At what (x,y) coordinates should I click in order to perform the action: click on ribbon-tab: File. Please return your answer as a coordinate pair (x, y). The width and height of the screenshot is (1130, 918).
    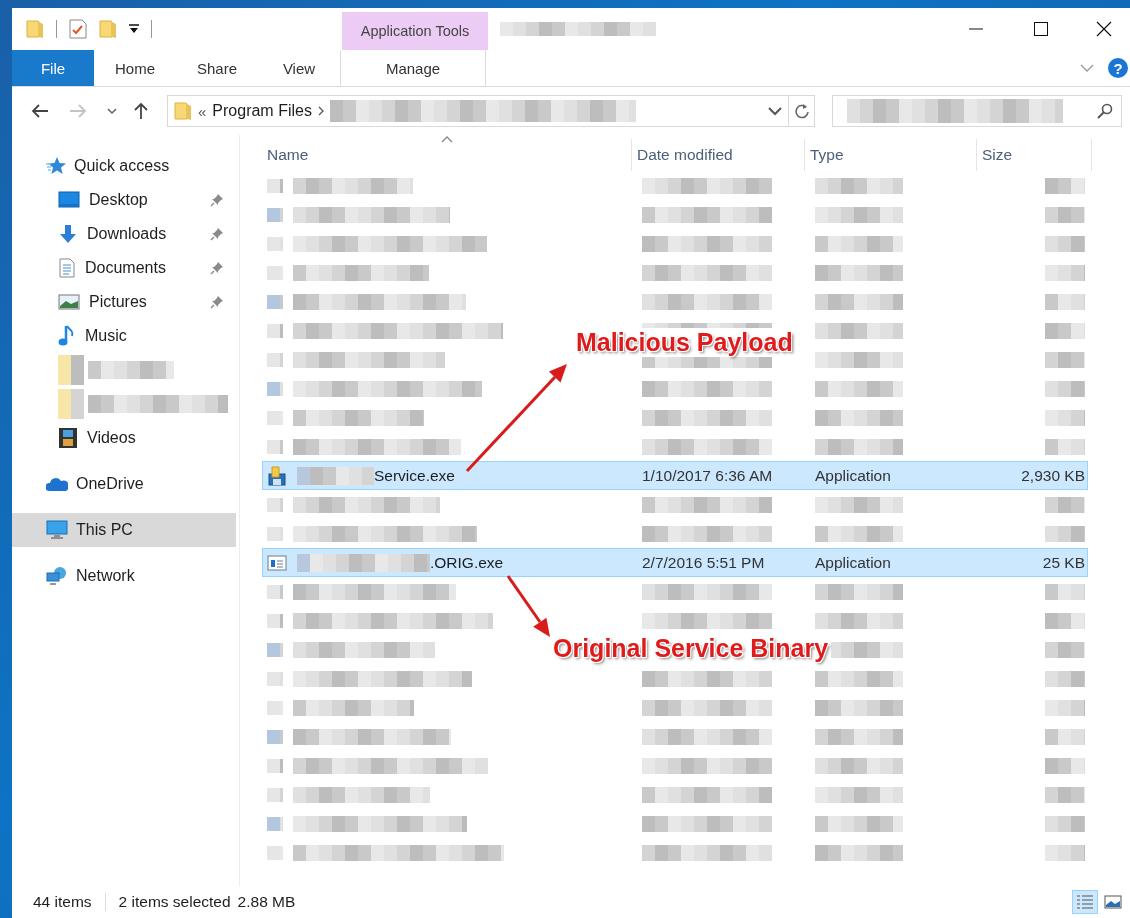
    Looking at the image, I should click on (53, 68).